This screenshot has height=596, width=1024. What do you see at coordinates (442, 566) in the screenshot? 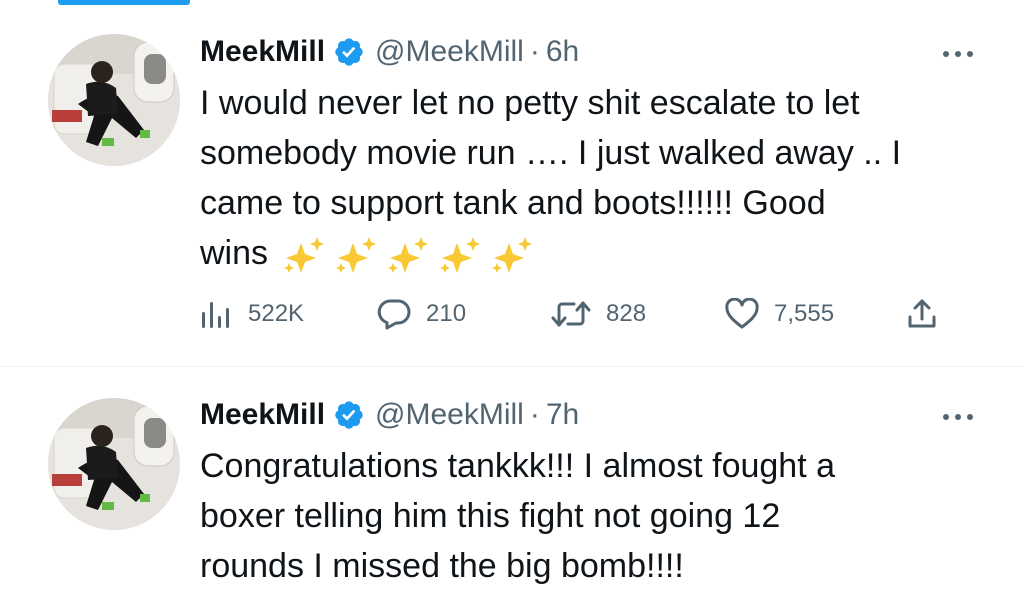
I see `tweet-text-line: rounds I missed the big bomb!!!!` at bounding box center [442, 566].